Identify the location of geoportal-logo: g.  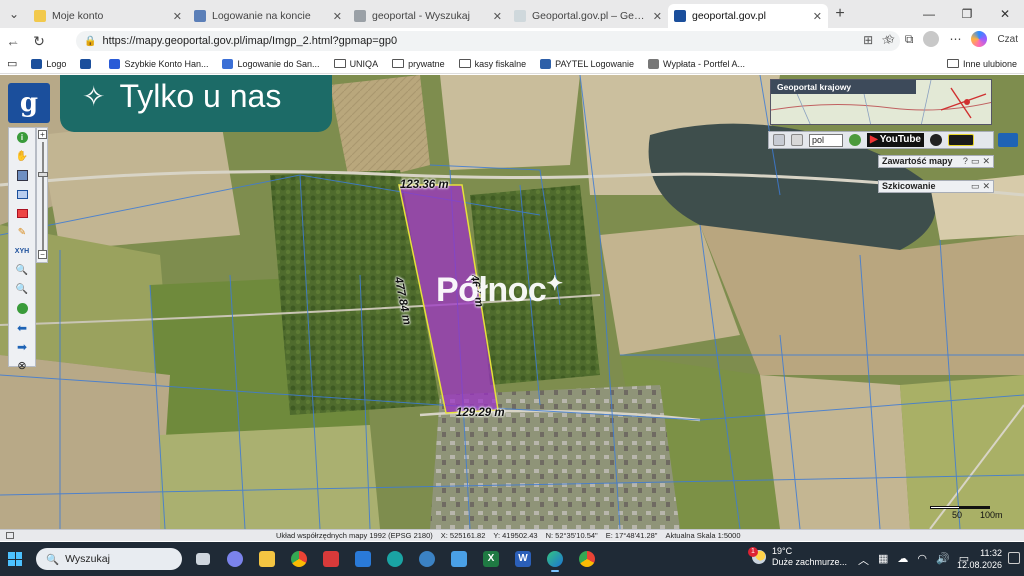
(29, 103).